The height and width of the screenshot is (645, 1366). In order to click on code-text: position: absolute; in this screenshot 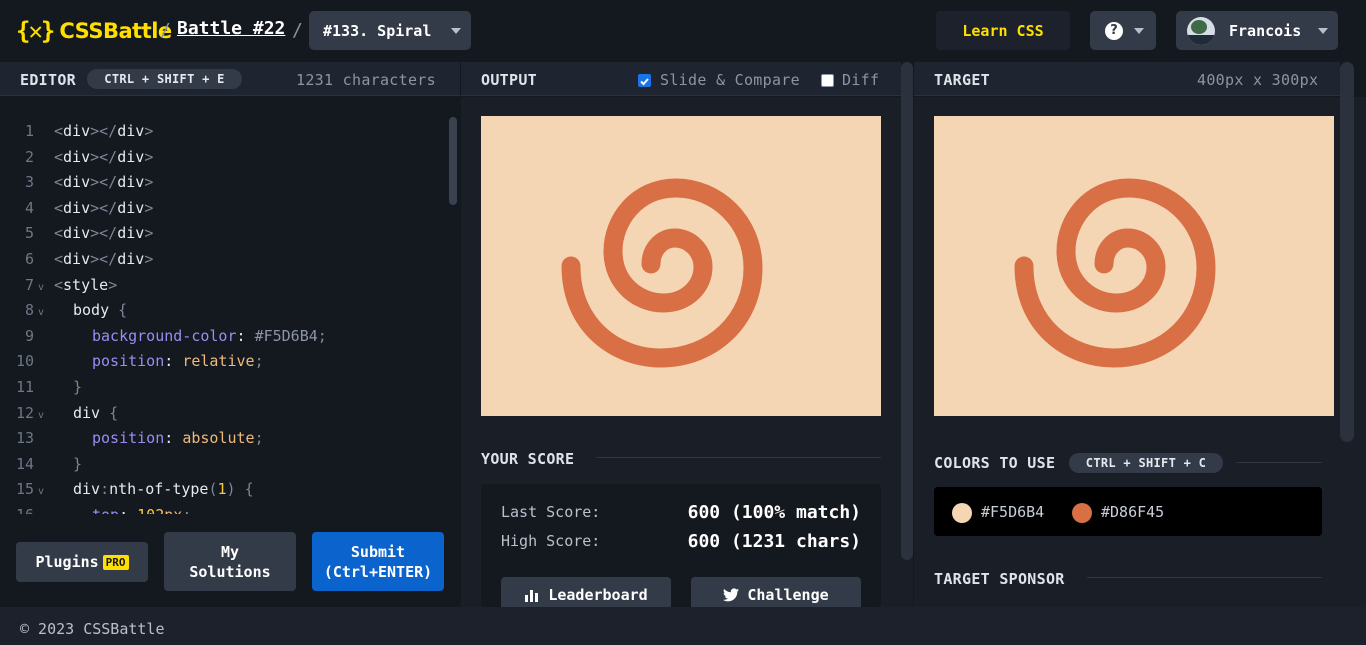, I will do `click(178, 439)`.